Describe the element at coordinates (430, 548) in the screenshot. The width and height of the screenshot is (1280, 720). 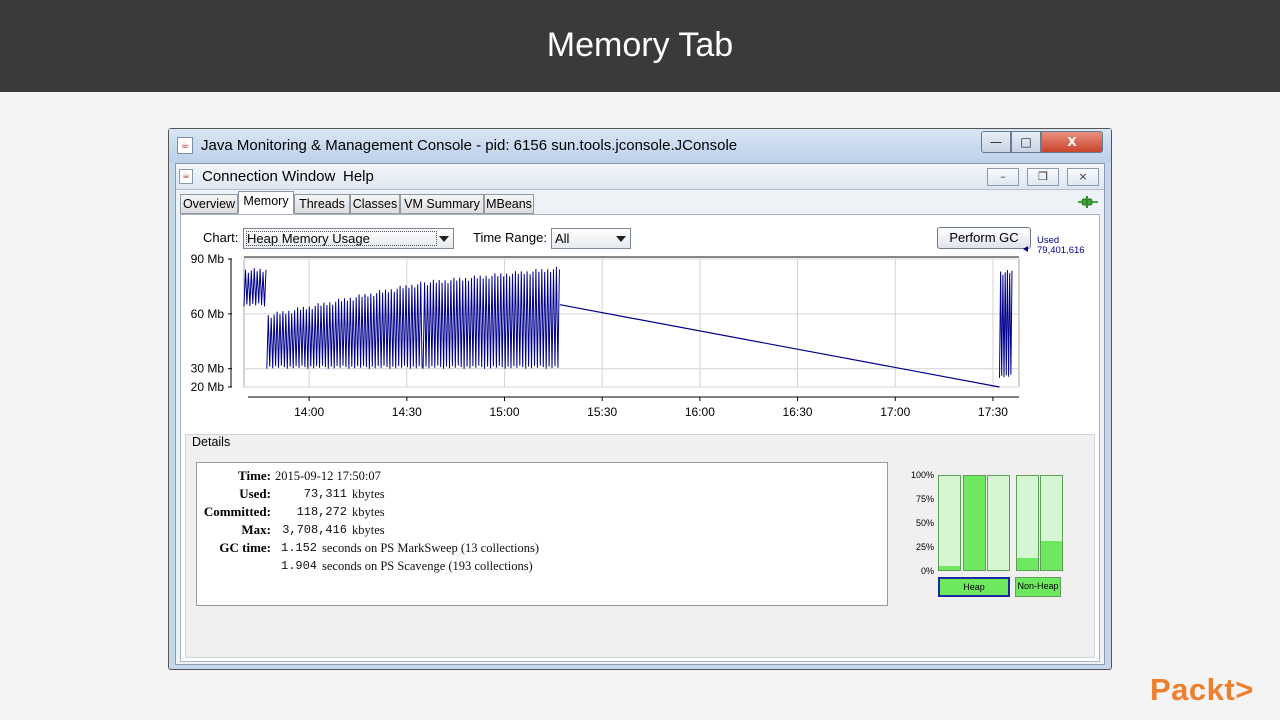
I see `gc-marksweep-unit: seconds on PS MarkSweep (13 collections)` at that location.